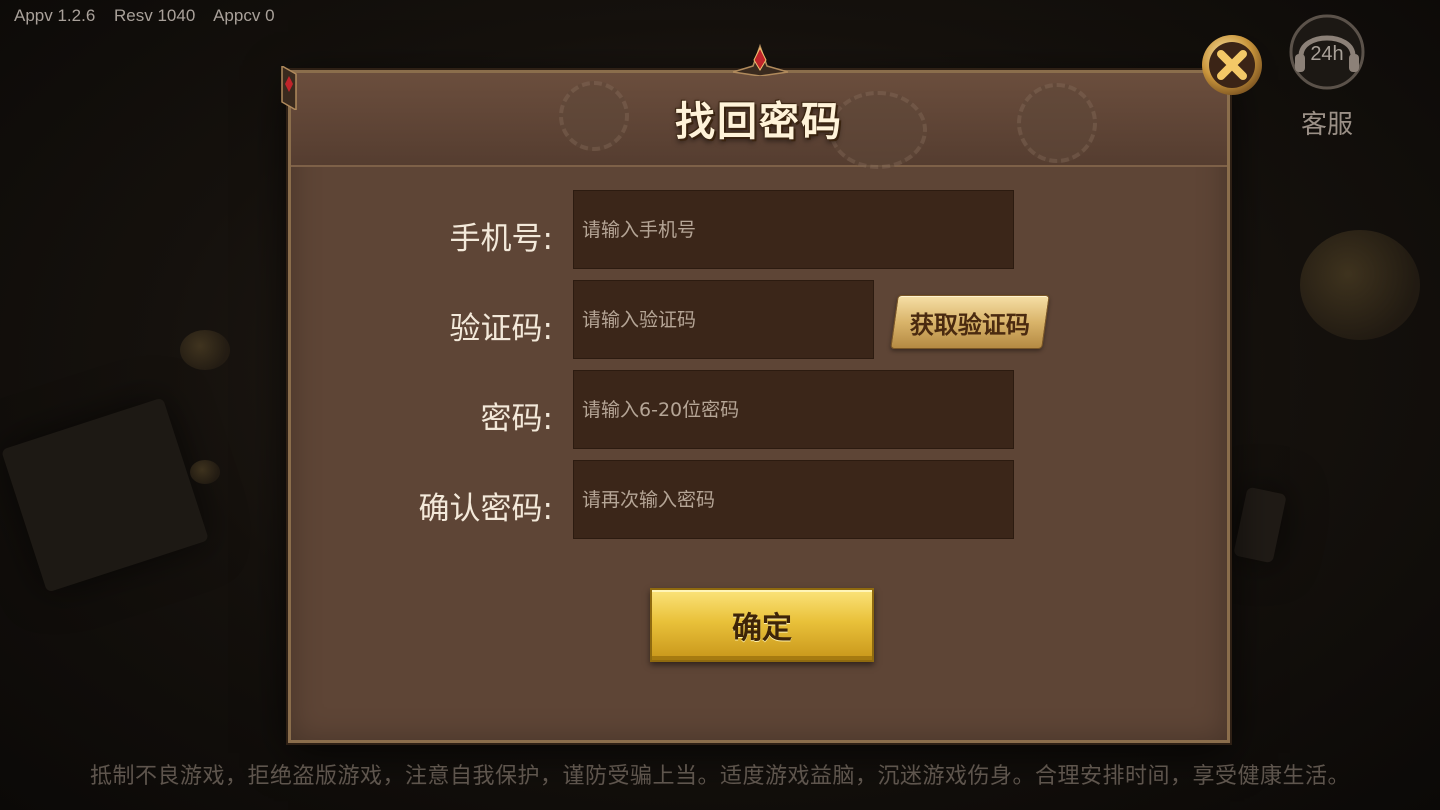  What do you see at coordinates (760, 59) in the screenshot?
I see `diamond-ornament-icon` at bounding box center [760, 59].